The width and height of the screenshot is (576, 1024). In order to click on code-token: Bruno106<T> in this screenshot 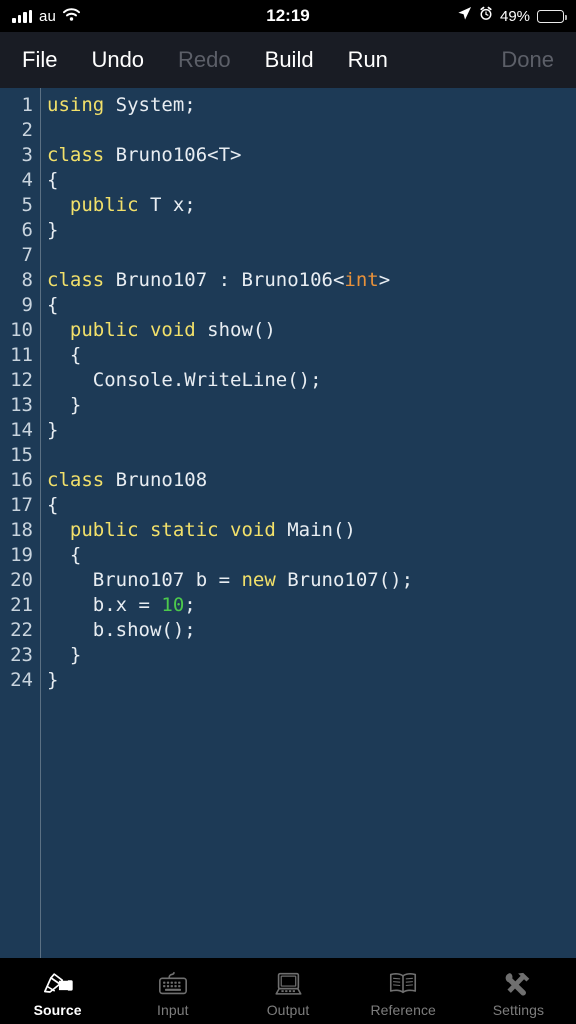, I will do `click(173, 155)`.